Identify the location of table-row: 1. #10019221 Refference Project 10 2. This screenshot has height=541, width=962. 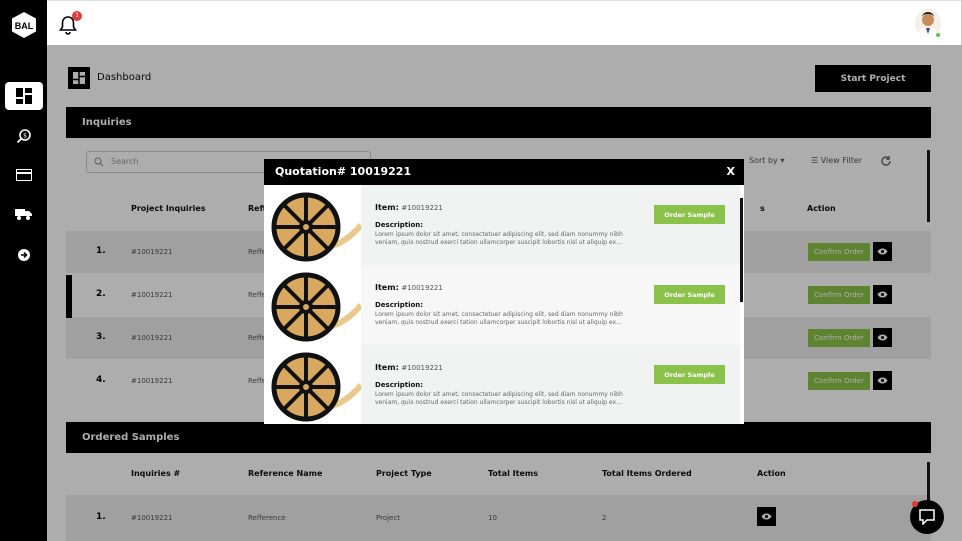
(498, 518).